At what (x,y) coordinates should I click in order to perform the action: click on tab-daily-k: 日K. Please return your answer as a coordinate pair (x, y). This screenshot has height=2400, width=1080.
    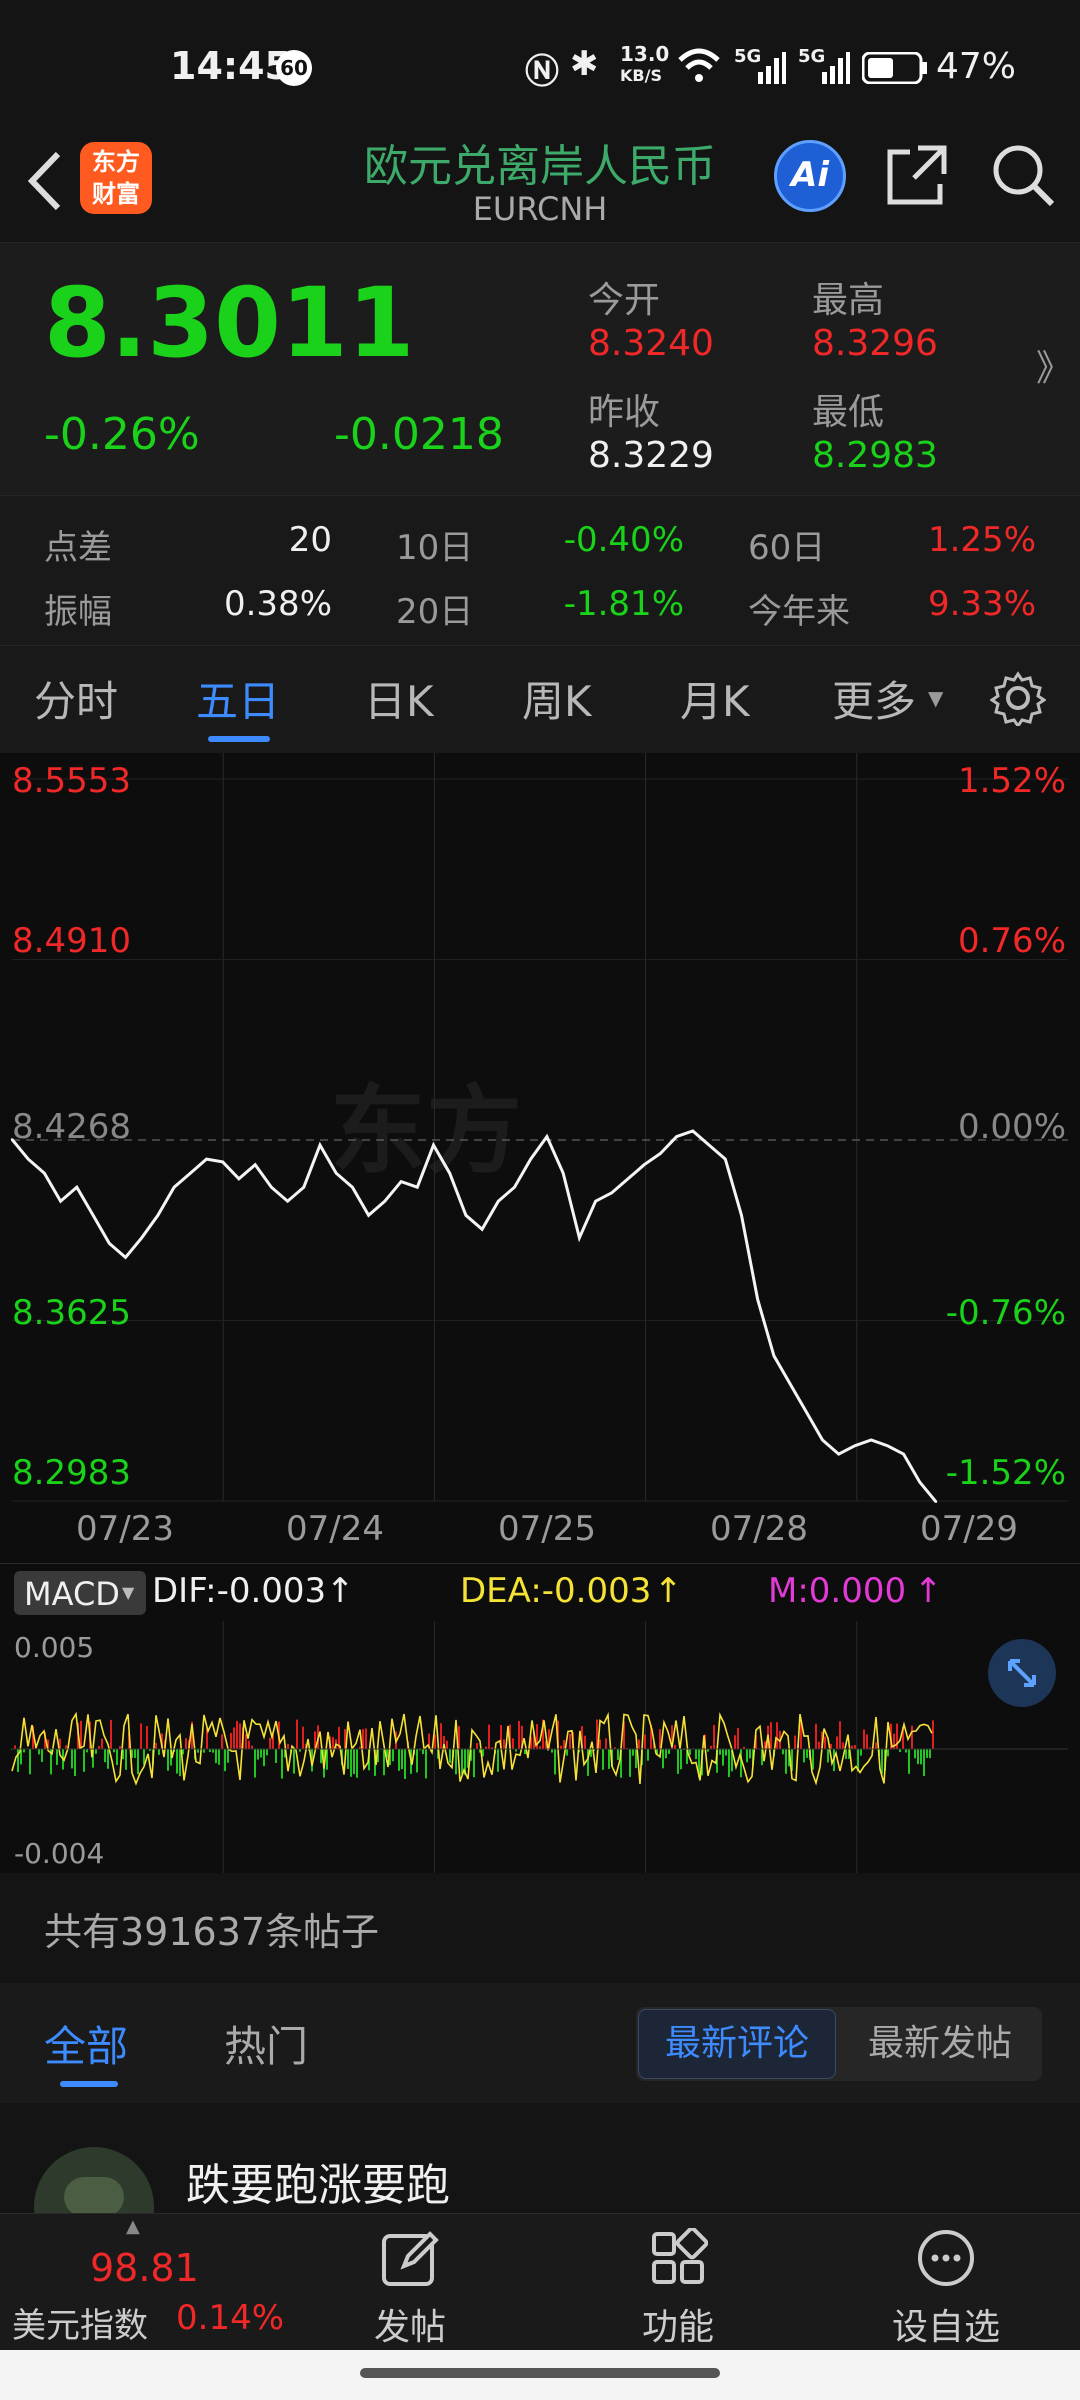
    Looking at the image, I should click on (399, 698).